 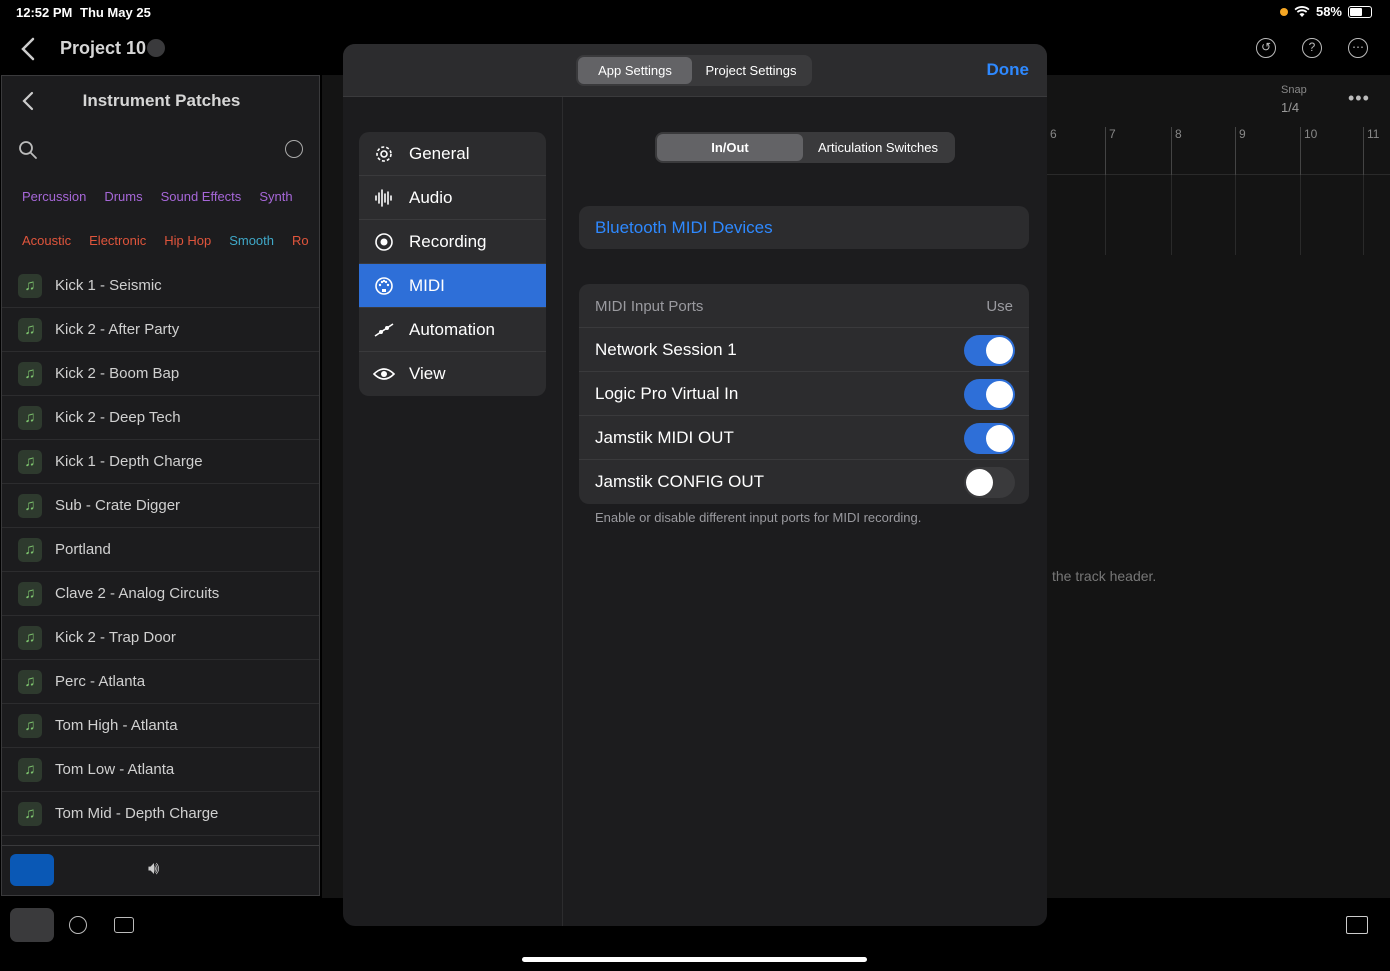 I want to click on piano-keyboard-icon, so click(x=1357, y=925).